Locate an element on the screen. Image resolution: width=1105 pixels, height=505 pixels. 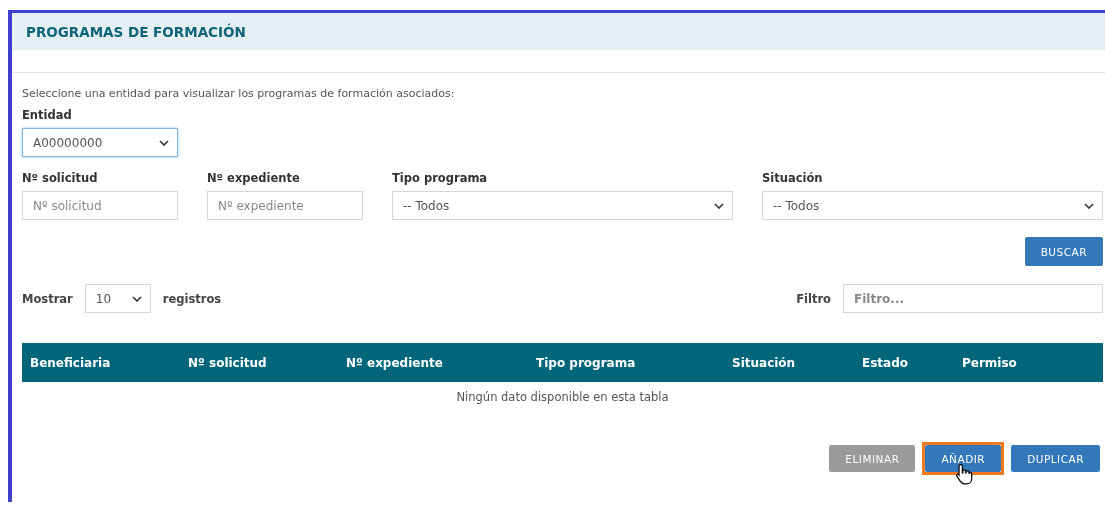
column-header: Nº solicitud is located at coordinates (228, 362).